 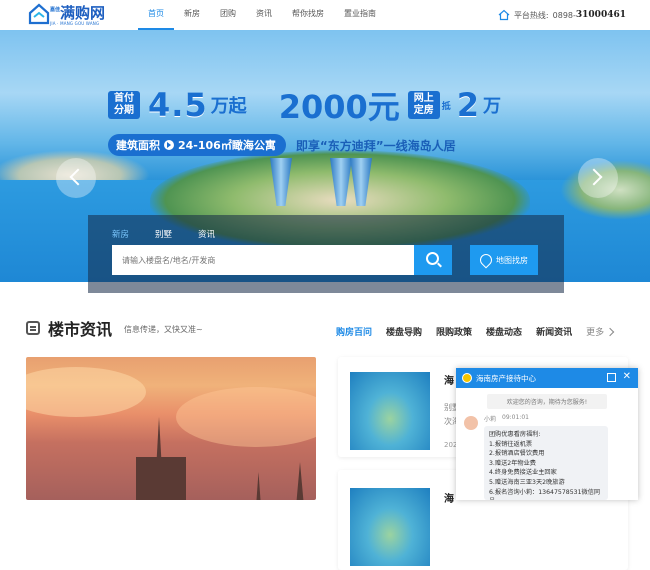 I want to click on banner-headline: 首付分期 4.5 万起 2000元 网上定房 抵 2 万, so click(x=305, y=105).